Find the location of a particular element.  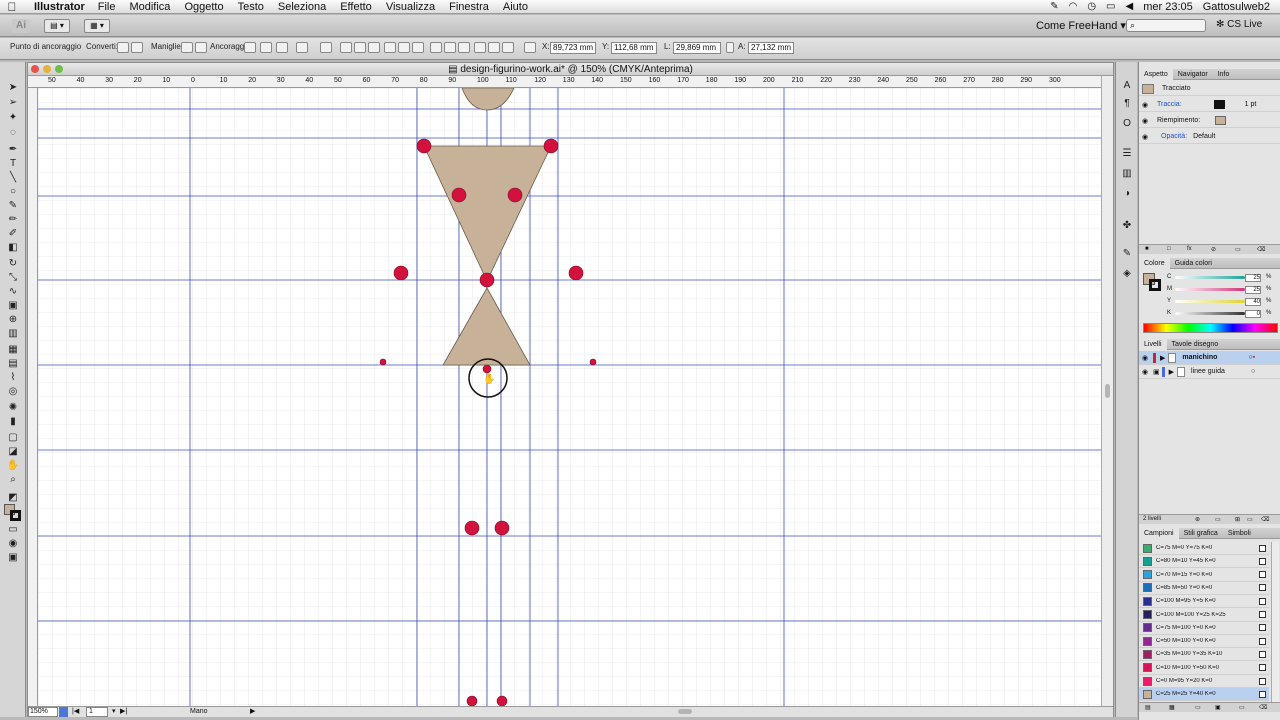

screen-mode-icon: ▣ is located at coordinates (13, 558).